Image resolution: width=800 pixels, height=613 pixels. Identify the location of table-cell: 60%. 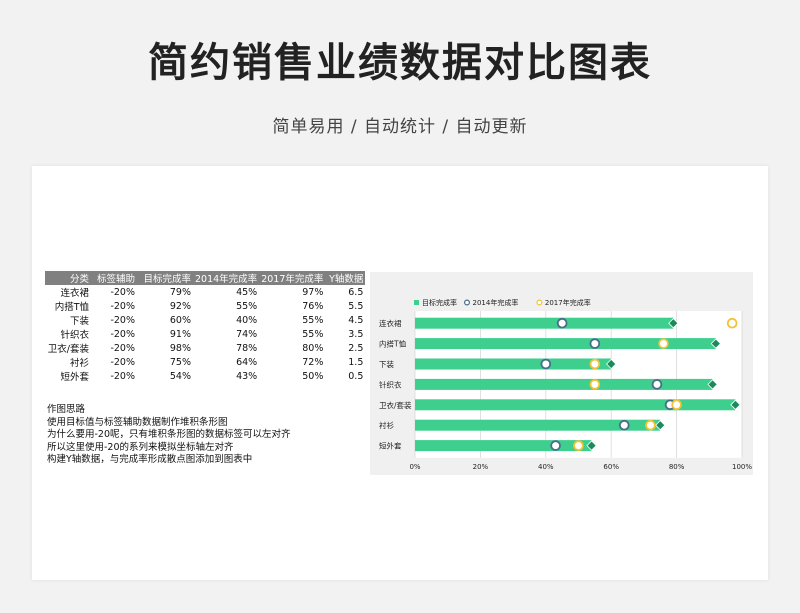
(180, 320).